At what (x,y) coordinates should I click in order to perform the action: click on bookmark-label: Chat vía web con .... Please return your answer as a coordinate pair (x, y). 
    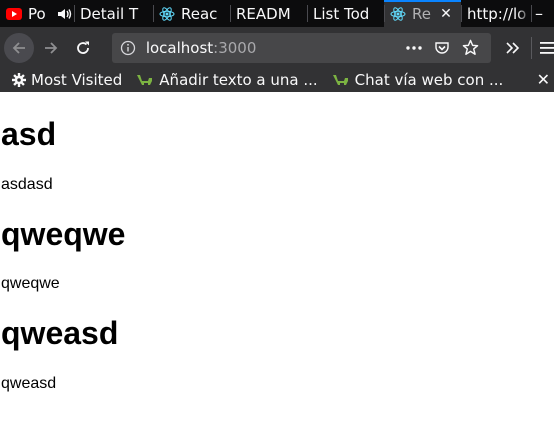
    Looking at the image, I should click on (429, 80).